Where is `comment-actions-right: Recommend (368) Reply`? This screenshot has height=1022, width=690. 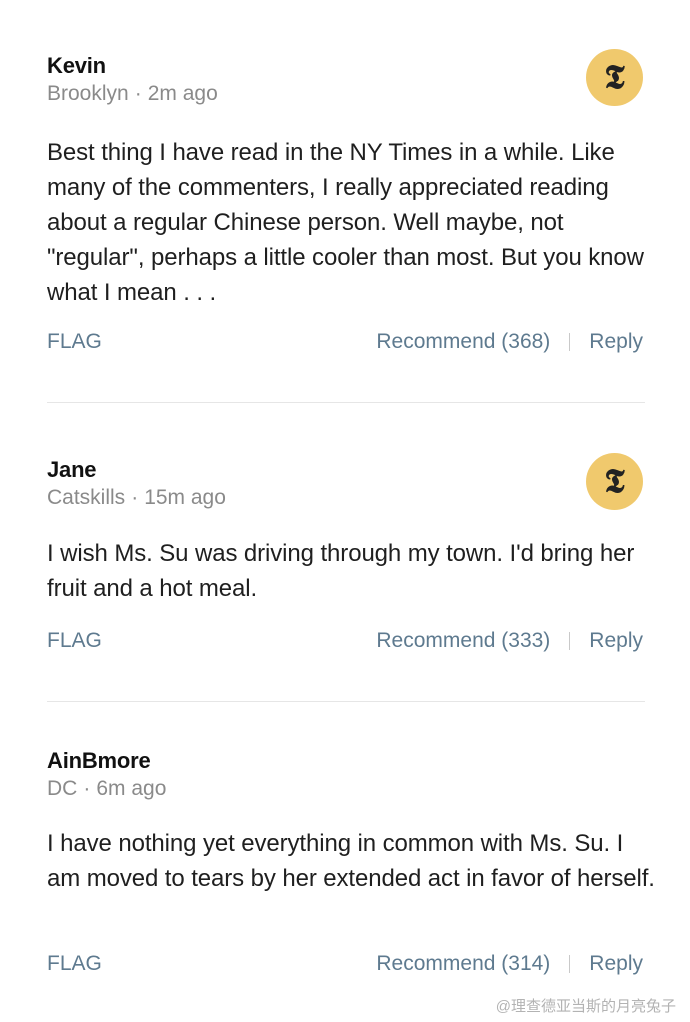
comment-actions-right: Recommend (368) Reply is located at coordinates (509, 342).